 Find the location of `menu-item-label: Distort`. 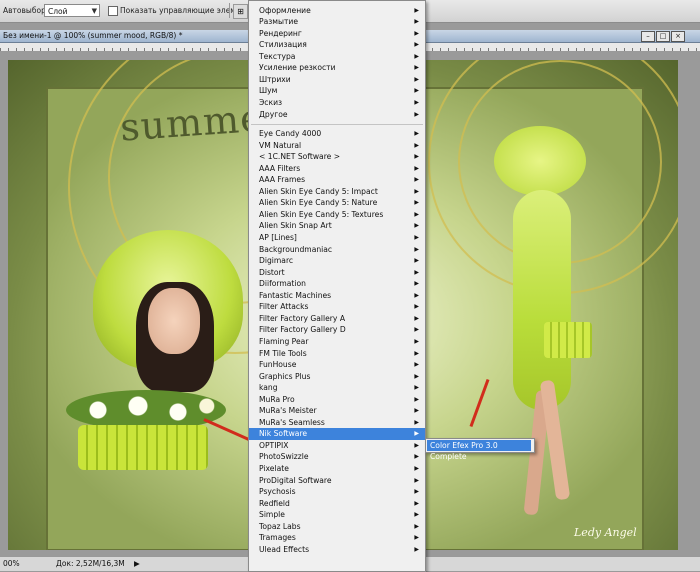

menu-item-label: Distort is located at coordinates (272, 272).